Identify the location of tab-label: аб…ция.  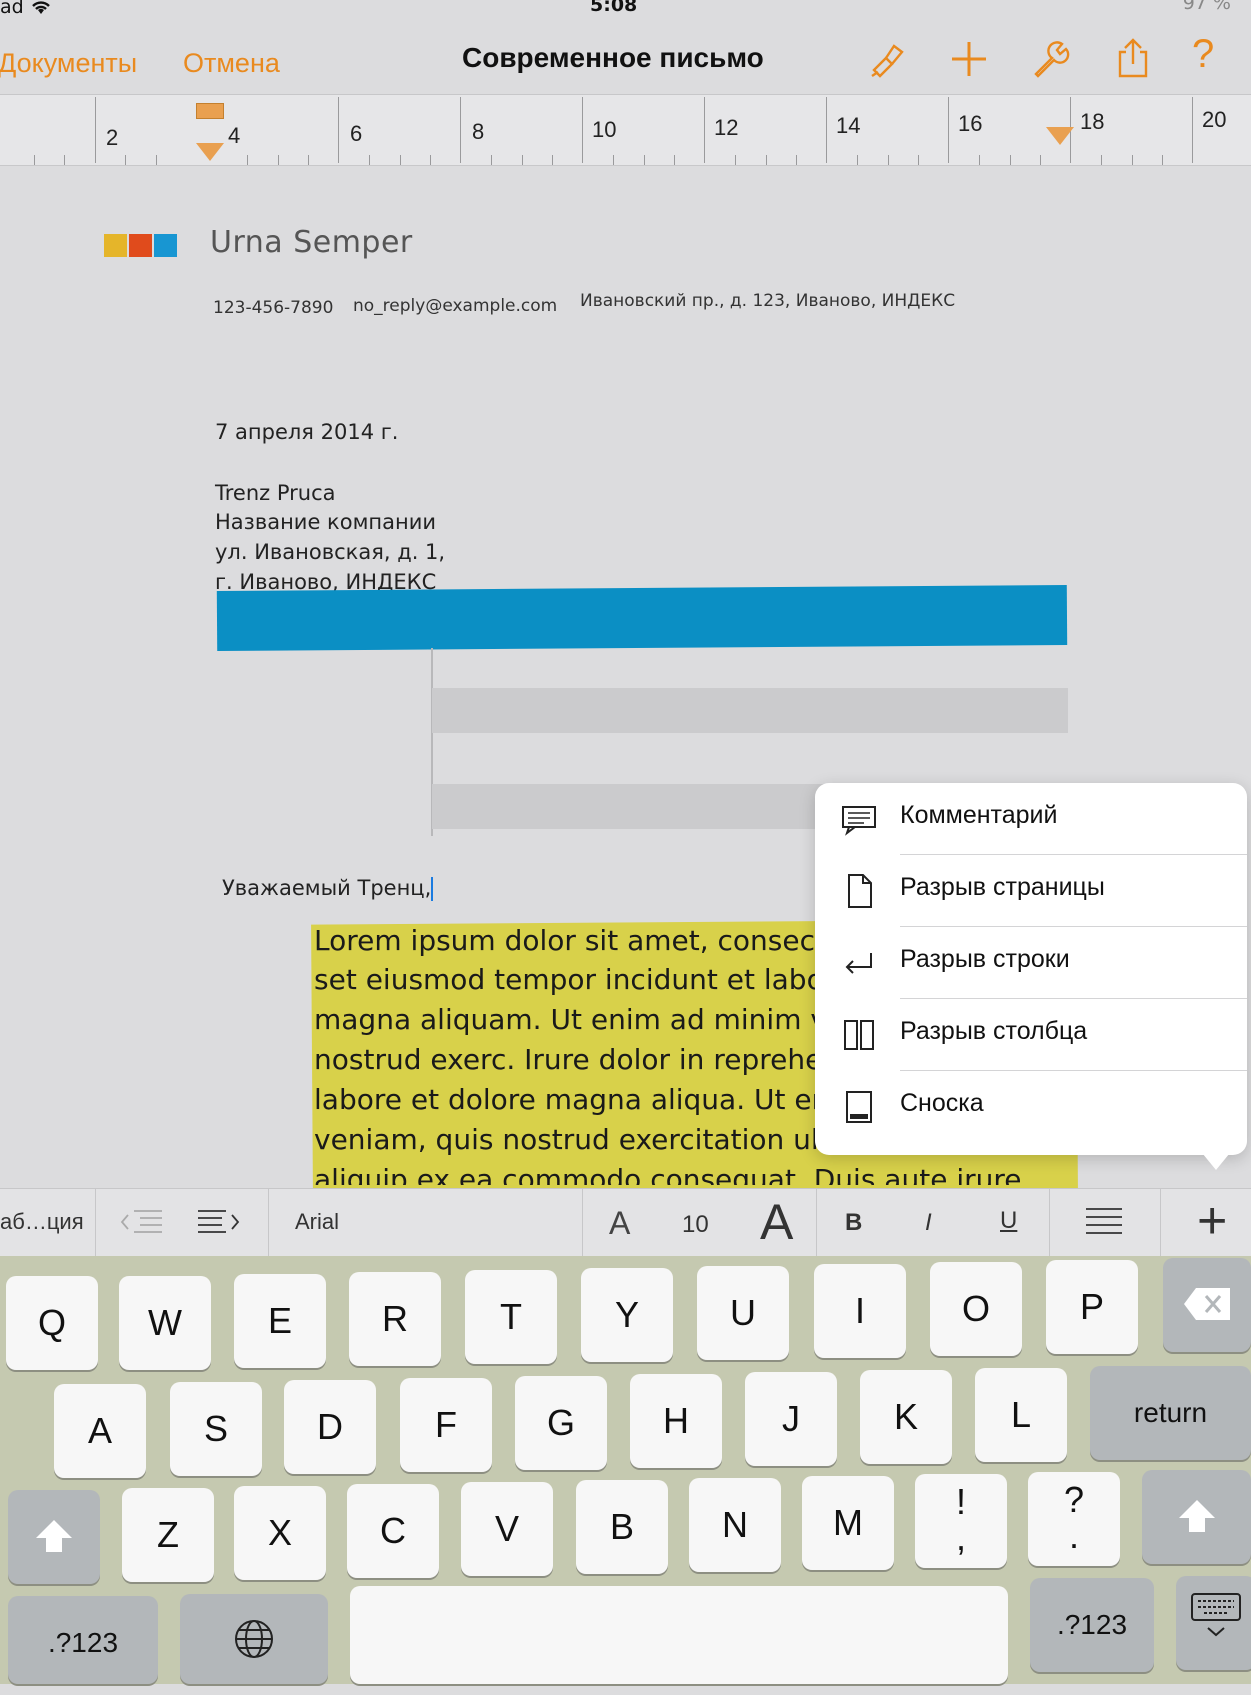
(42, 1221).